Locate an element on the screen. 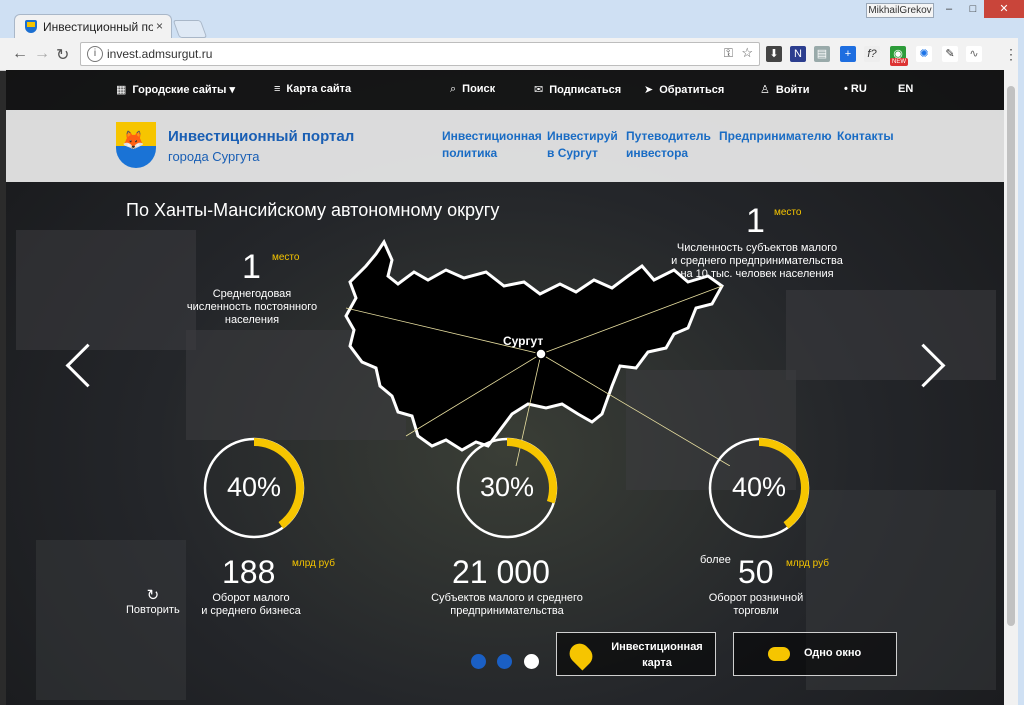  search-link: ⌕ Поиск is located at coordinates (472, 89).